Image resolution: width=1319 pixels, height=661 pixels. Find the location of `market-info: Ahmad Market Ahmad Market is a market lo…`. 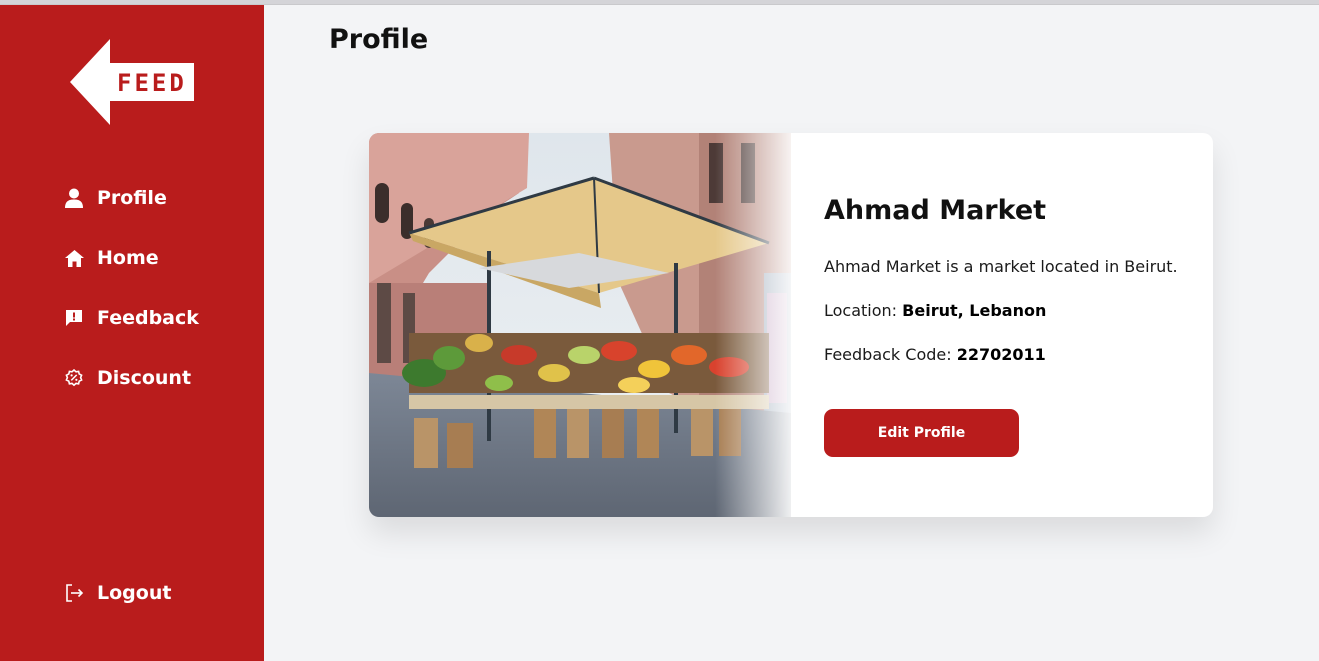

market-info: Ahmad Market Ahmad Market is a market lo… is located at coordinates (1009, 291).